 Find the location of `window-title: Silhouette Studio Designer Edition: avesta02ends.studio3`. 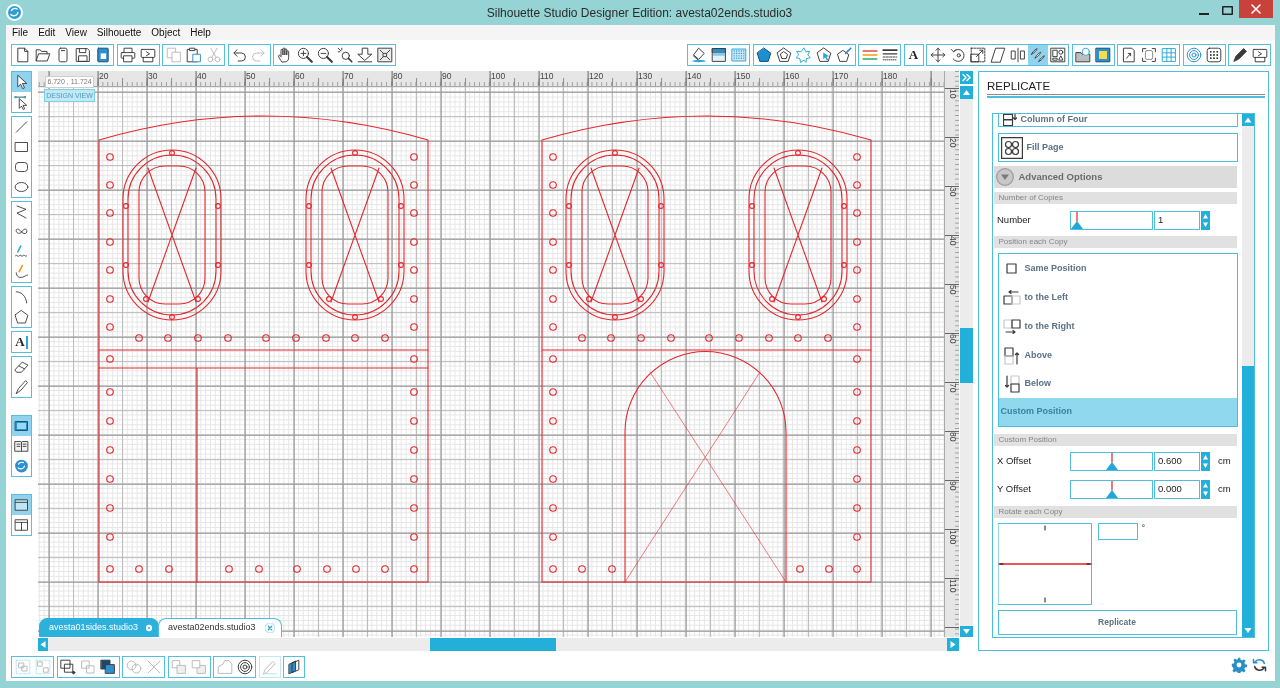

window-title: Silhouette Studio Designer Edition: avesta02ends.studio3 is located at coordinates (639, 13).